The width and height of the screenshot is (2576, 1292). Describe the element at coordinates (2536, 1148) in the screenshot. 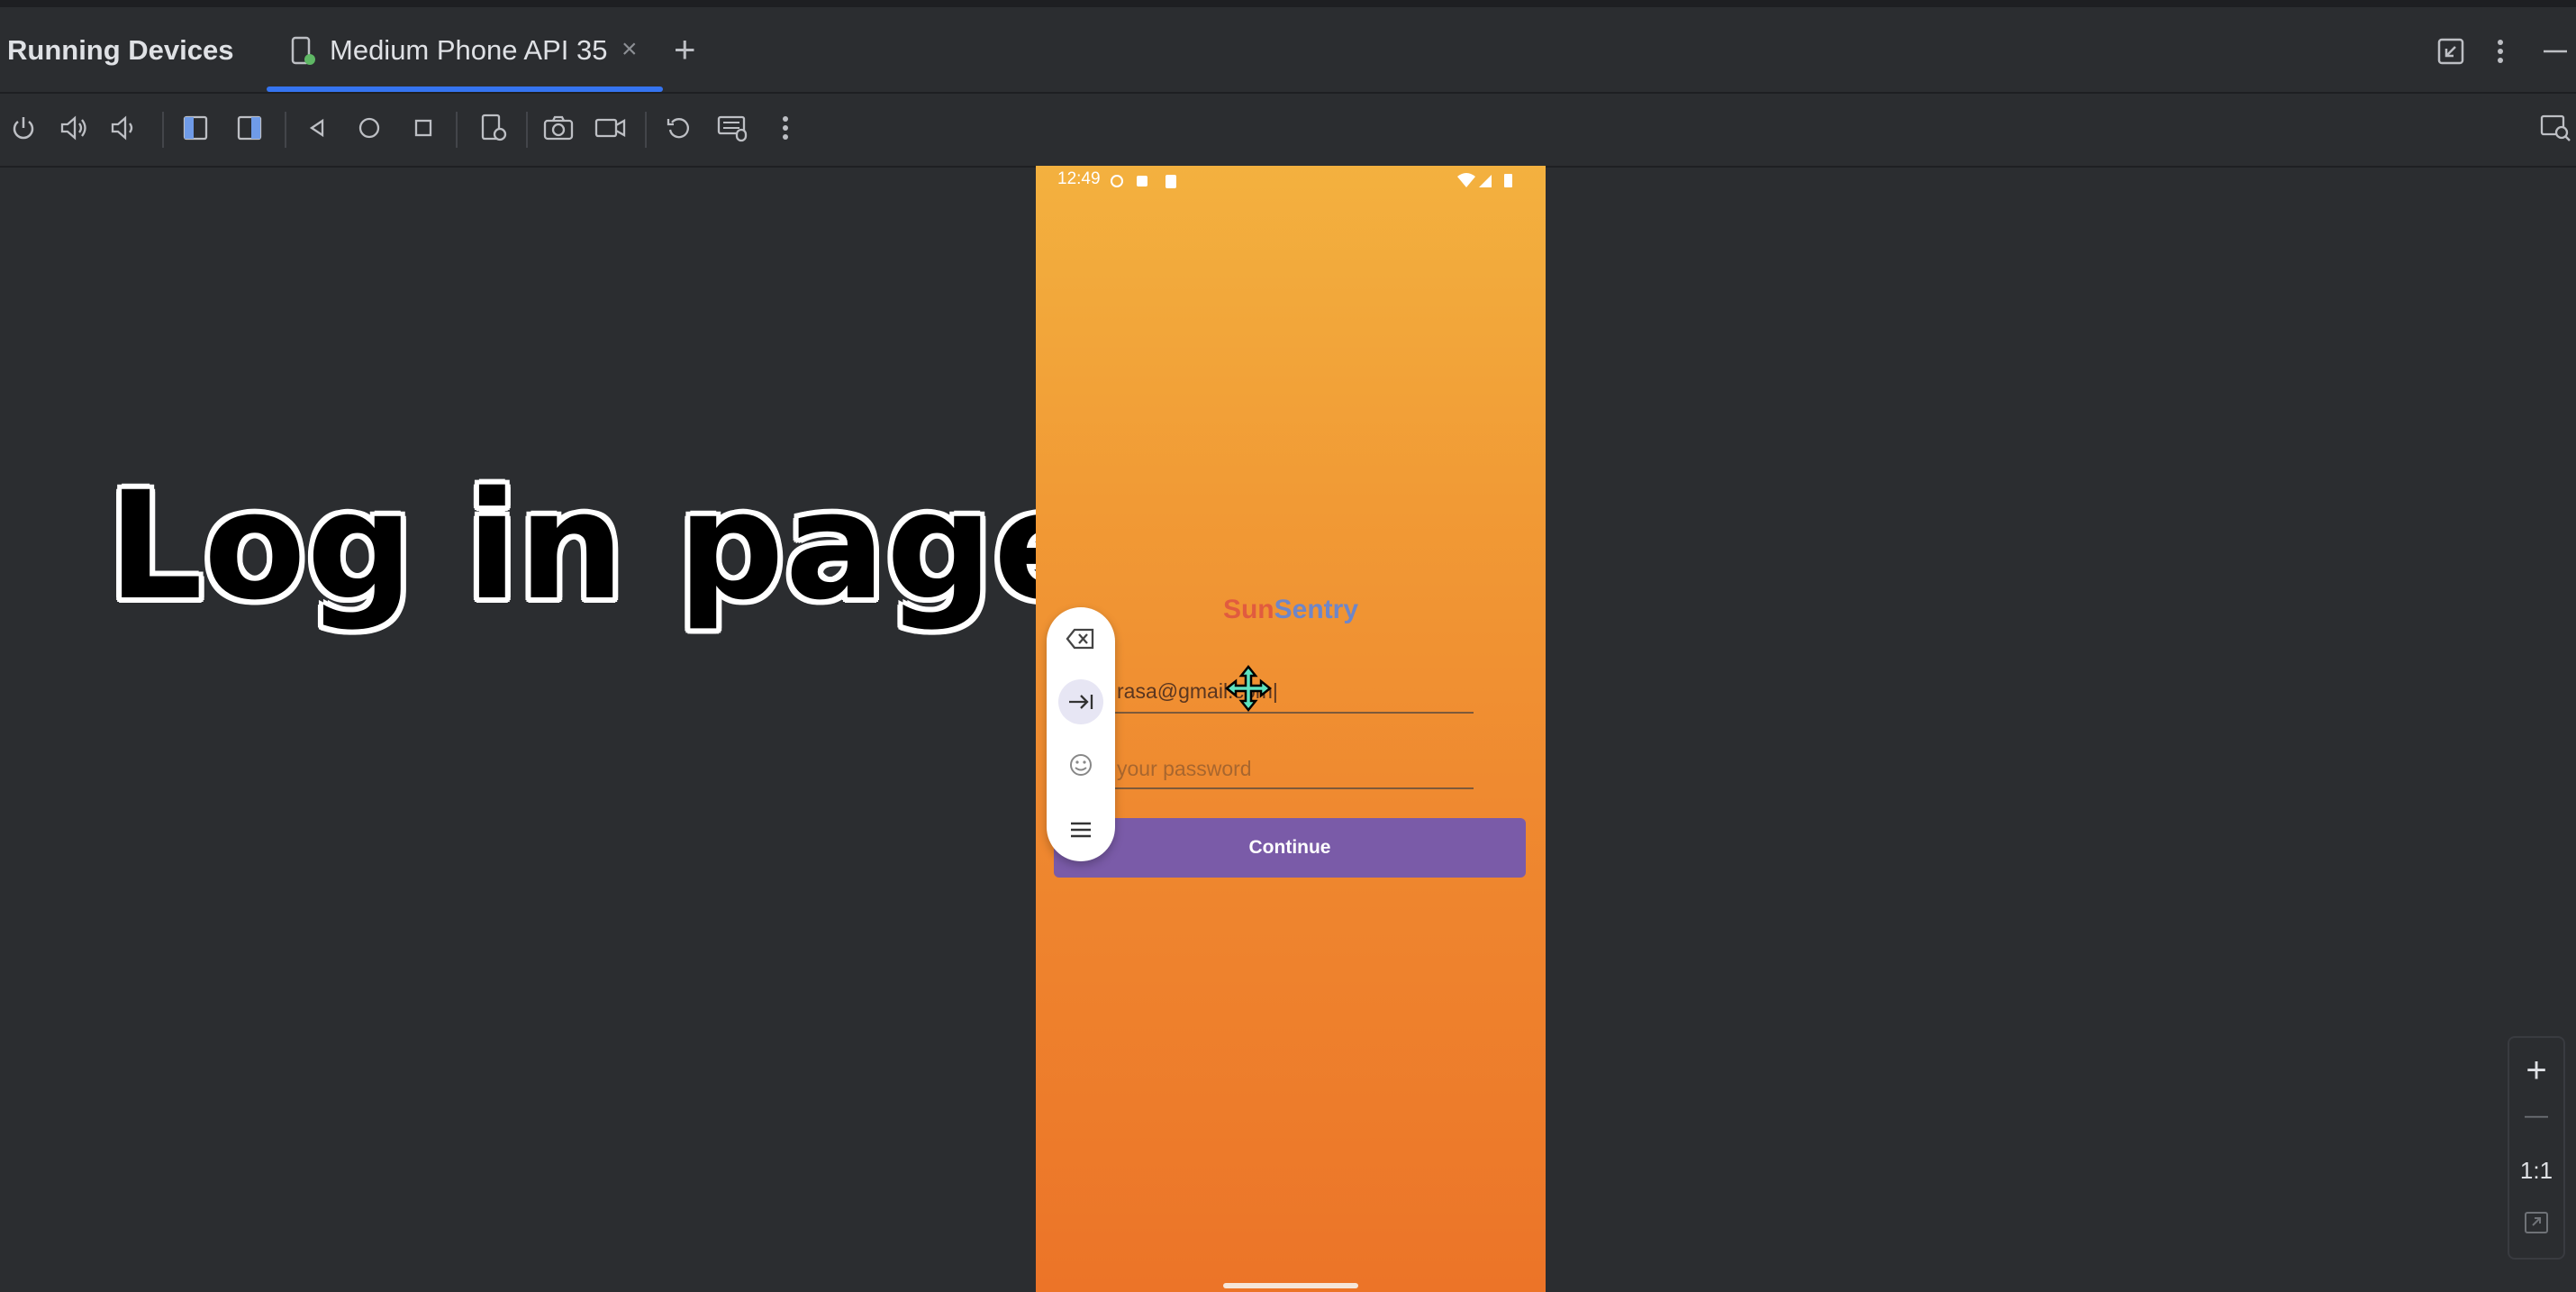

I see `zoom-controls: + — 1:1` at that location.